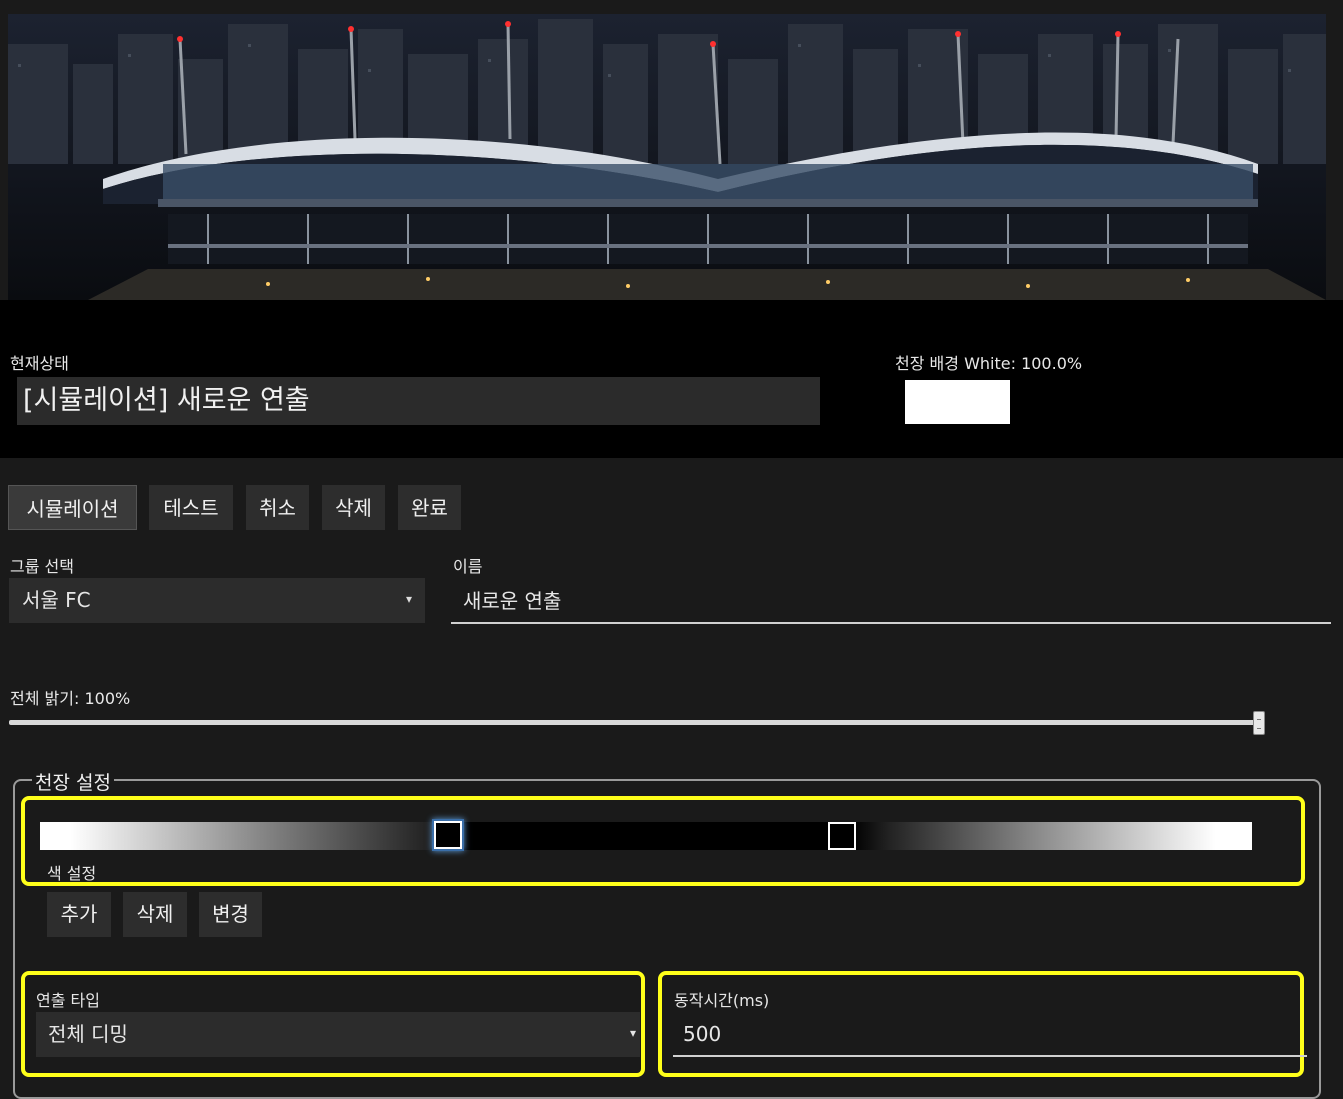 The width and height of the screenshot is (1343, 1099). Describe the element at coordinates (191, 507) in the screenshot. I see `test-button: 테스트` at that location.